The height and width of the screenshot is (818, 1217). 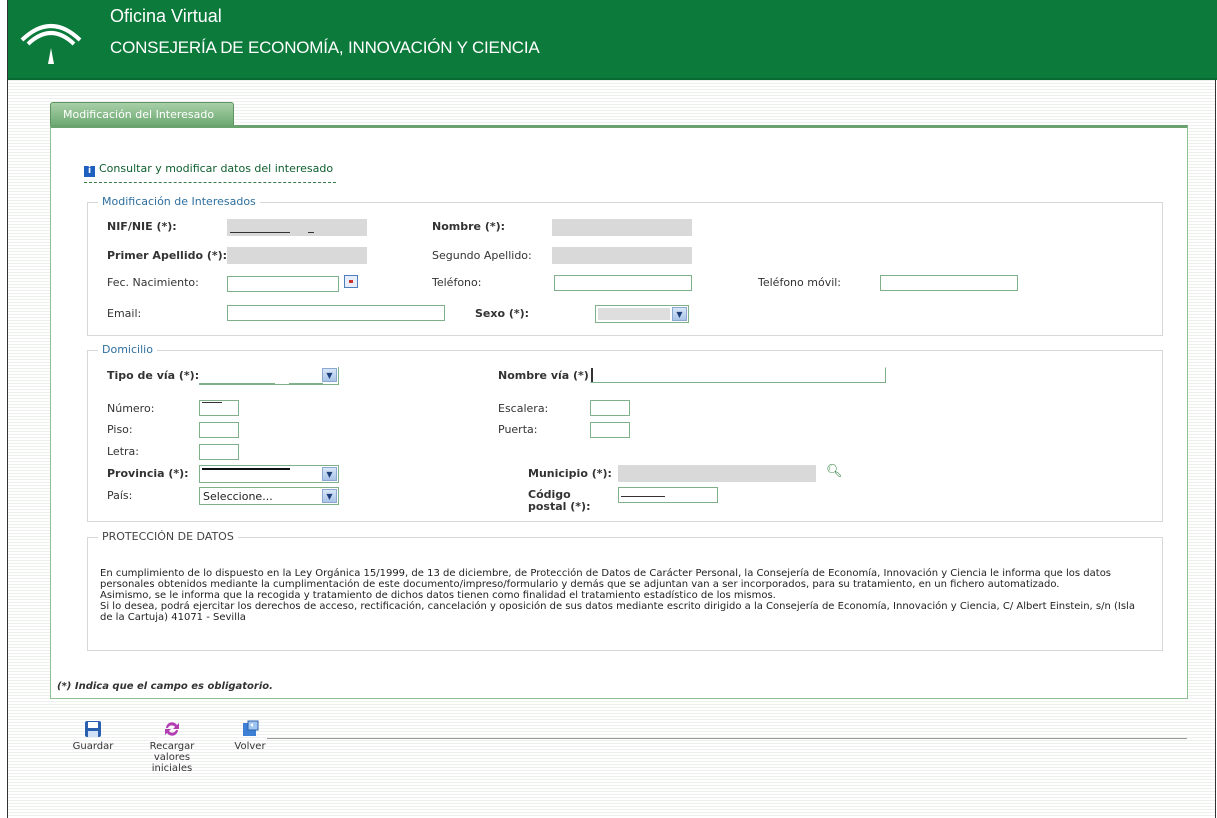 I want to click on tipo-via-label: Tipo de vía (*):, so click(x=153, y=375).